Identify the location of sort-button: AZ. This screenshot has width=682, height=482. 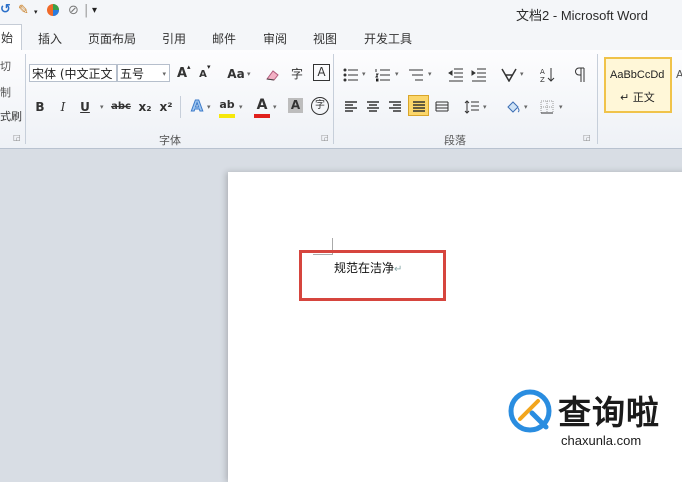
(547, 74).